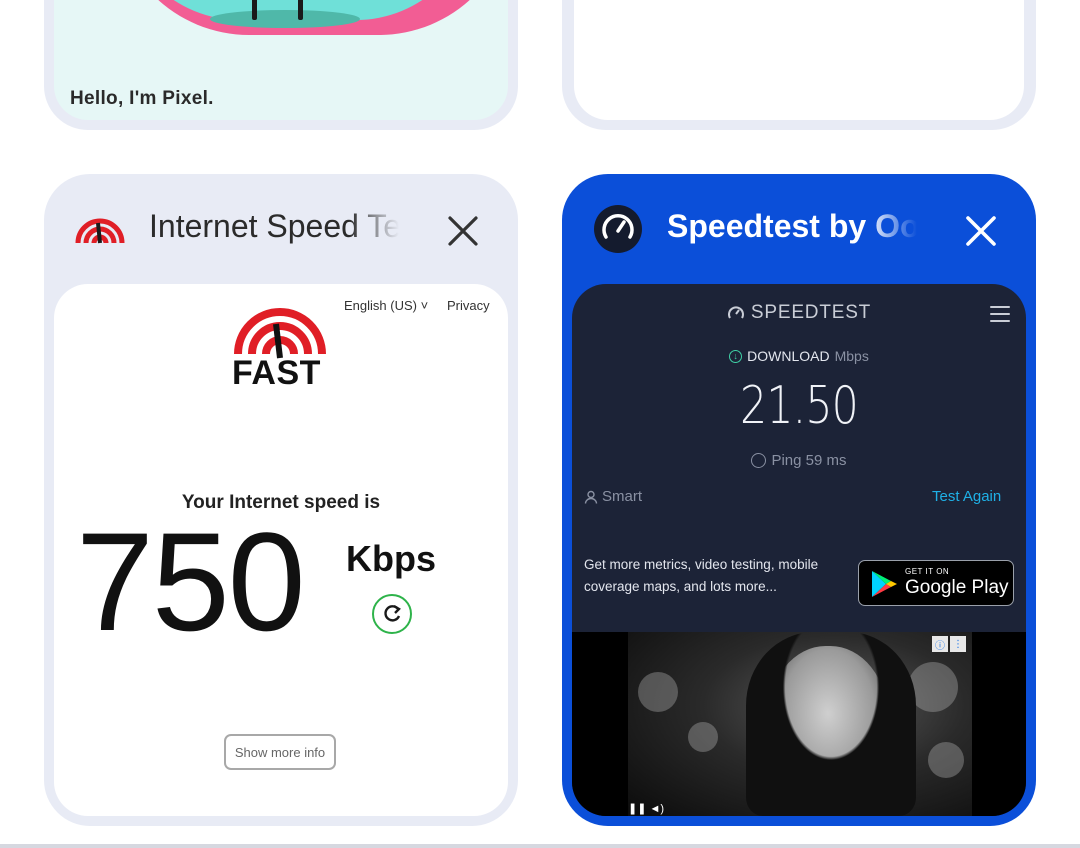  I want to click on ping-row: Ping 59 ms, so click(799, 460).